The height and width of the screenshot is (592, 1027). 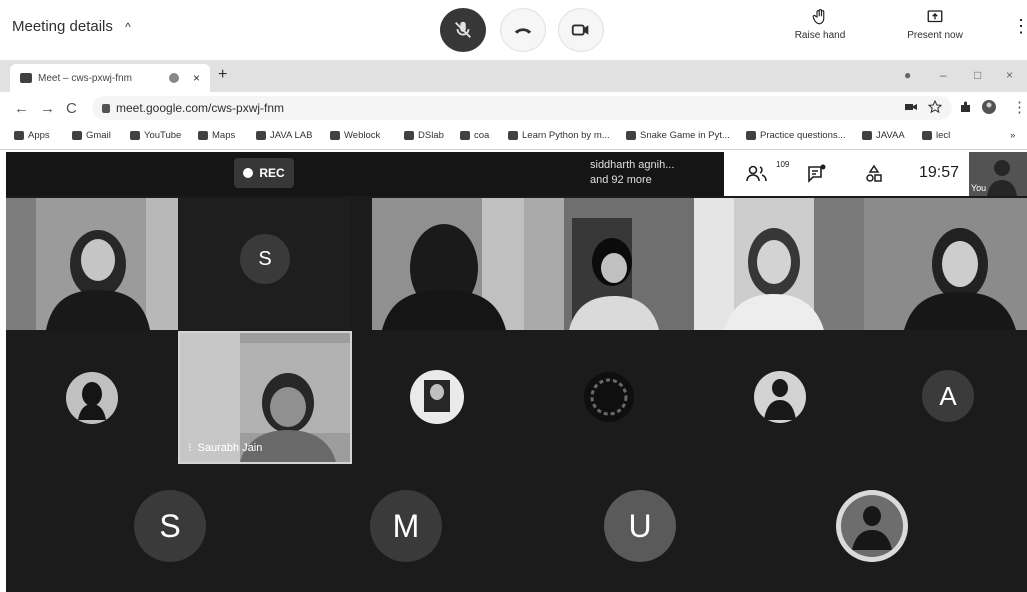 I want to click on activities-icon, so click(x=874, y=174).